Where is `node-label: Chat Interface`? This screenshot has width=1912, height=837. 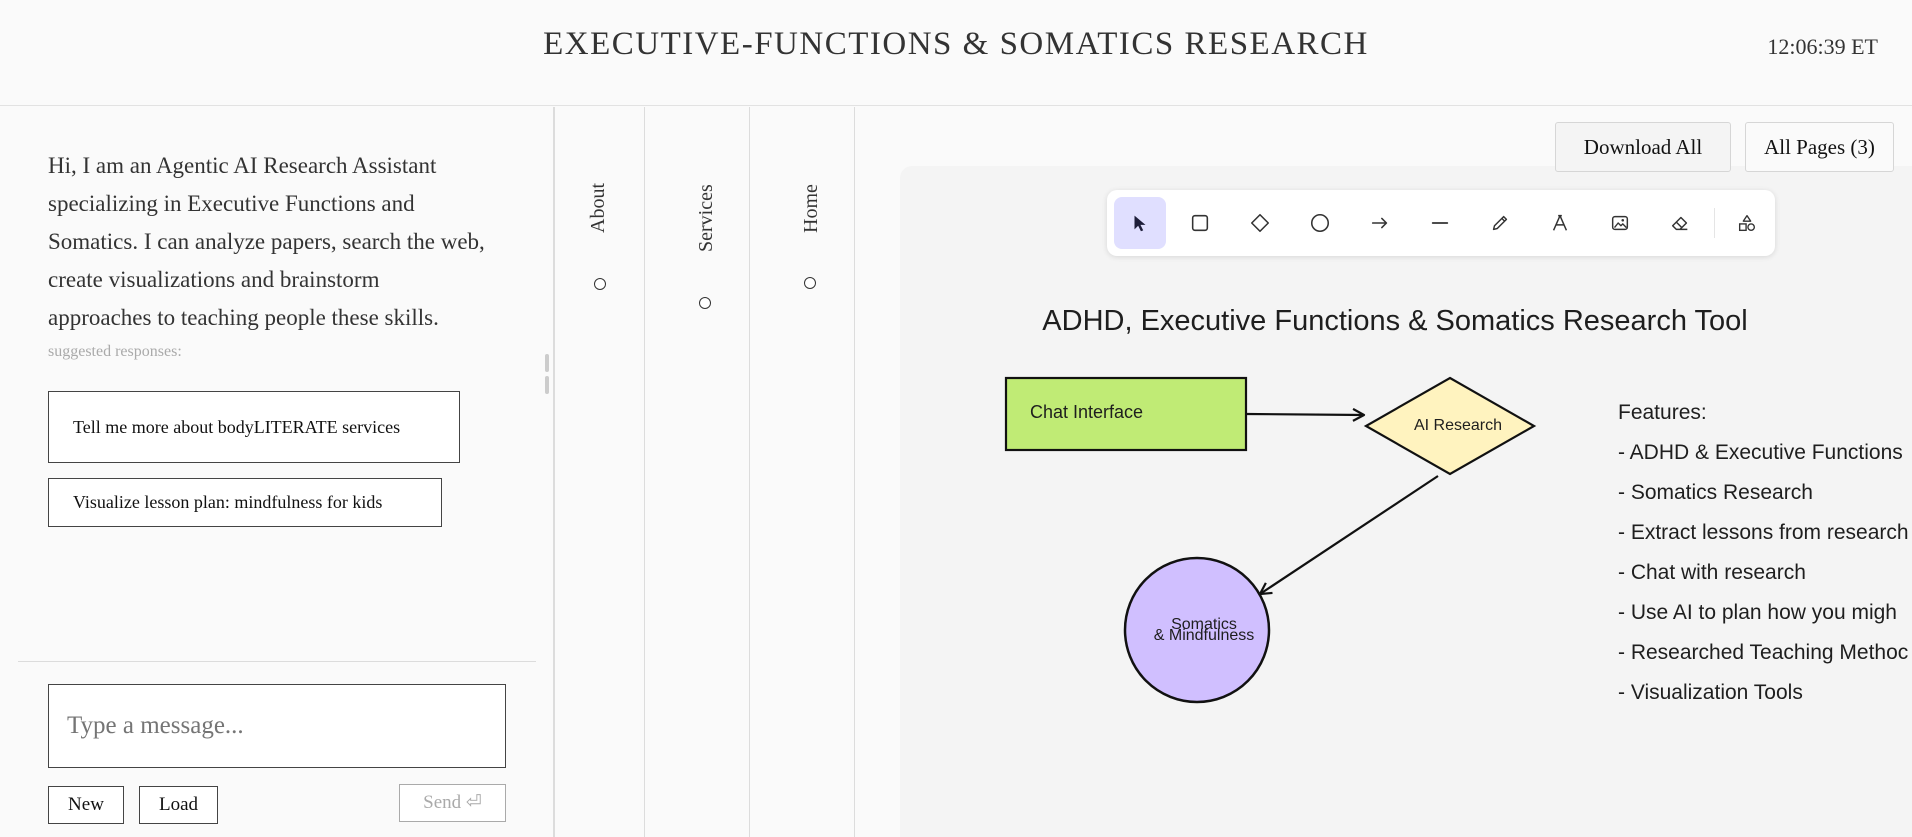 node-label: Chat Interface is located at coordinates (1086, 412).